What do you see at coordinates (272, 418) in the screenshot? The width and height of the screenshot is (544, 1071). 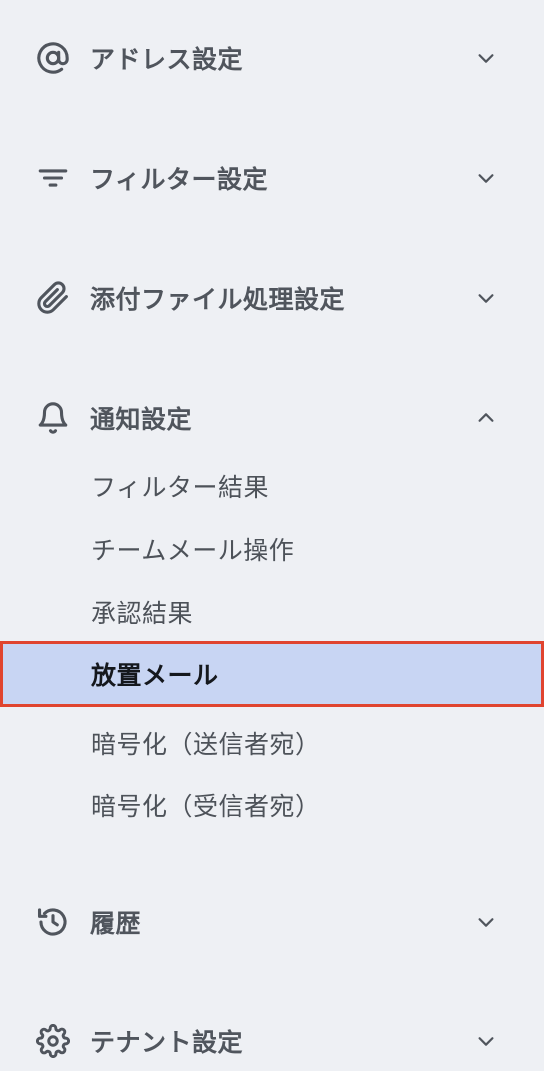 I see `section-notification-settings: 通知設定` at bounding box center [272, 418].